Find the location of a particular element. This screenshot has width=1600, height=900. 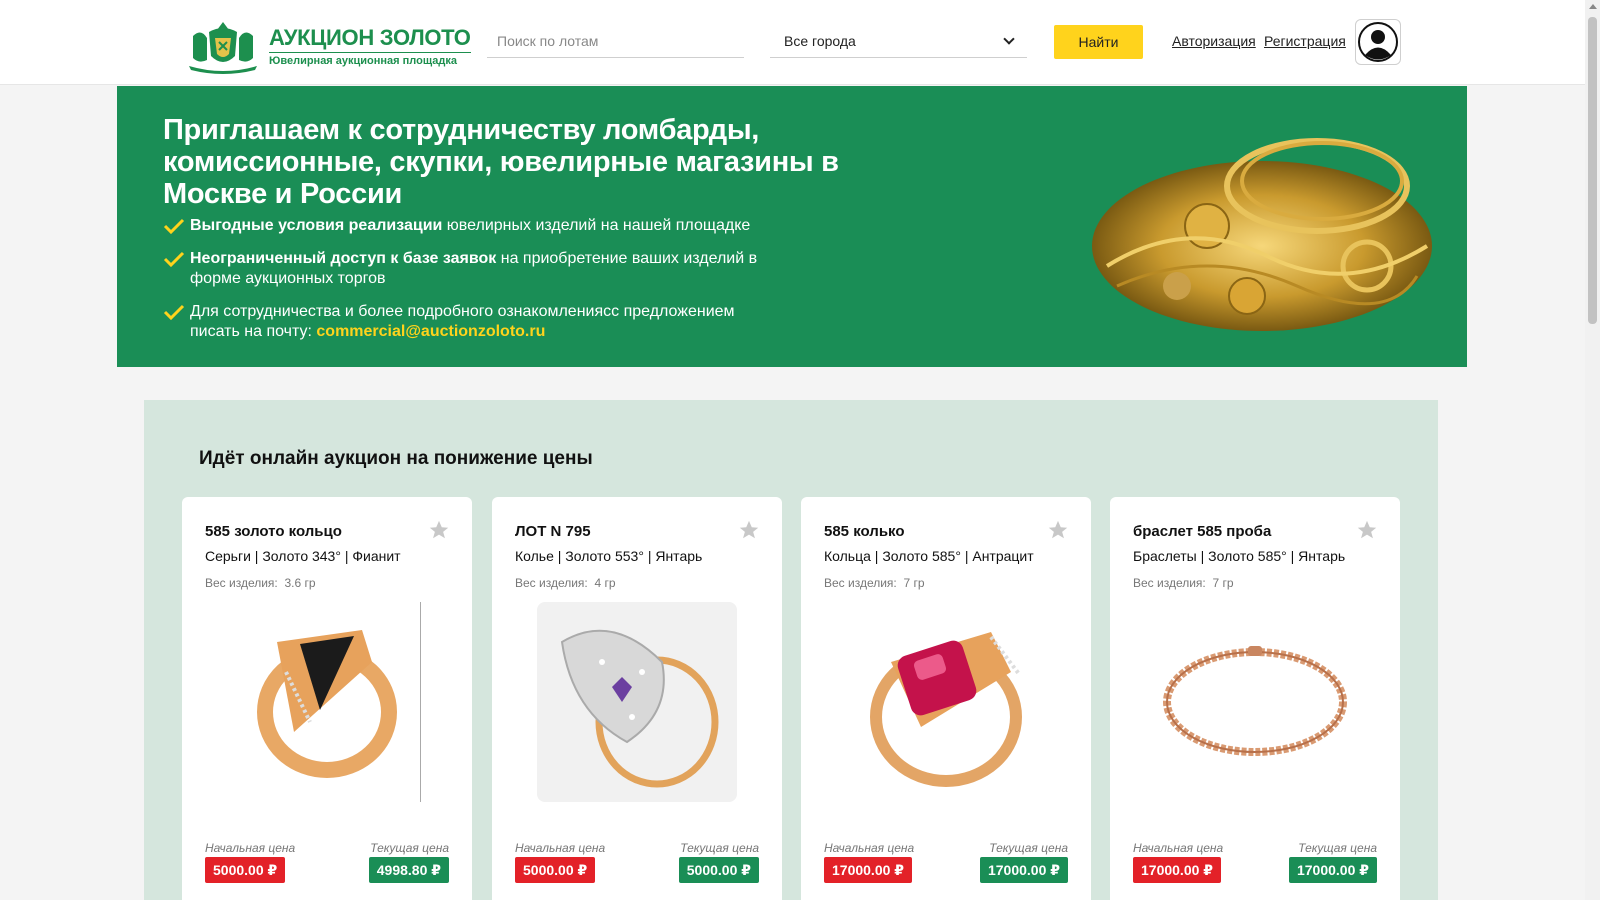

lot-image-bracelet is located at coordinates (1255, 701).